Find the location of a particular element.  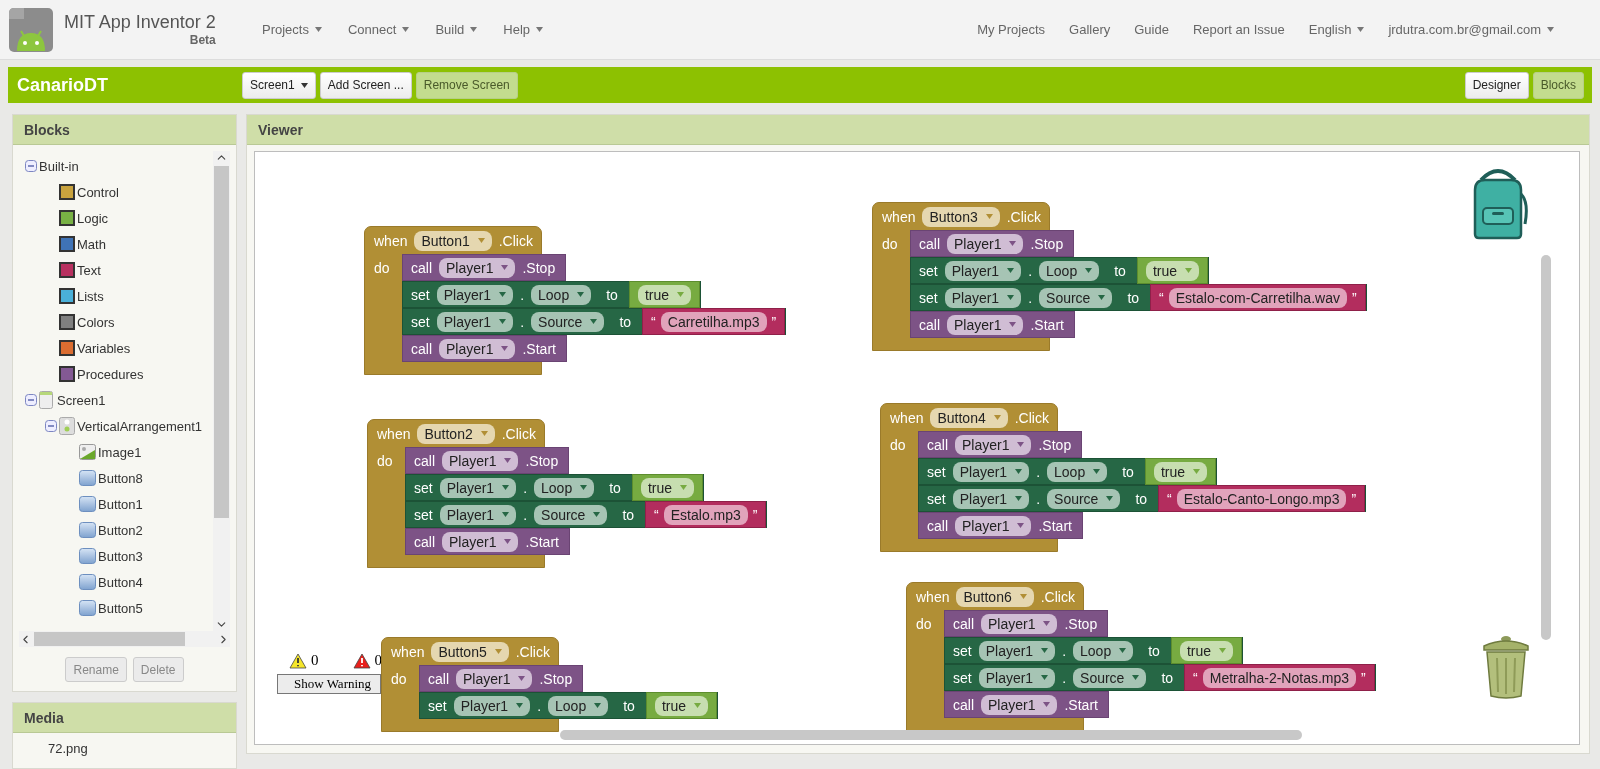

logo-icon is located at coordinates (31, 29).